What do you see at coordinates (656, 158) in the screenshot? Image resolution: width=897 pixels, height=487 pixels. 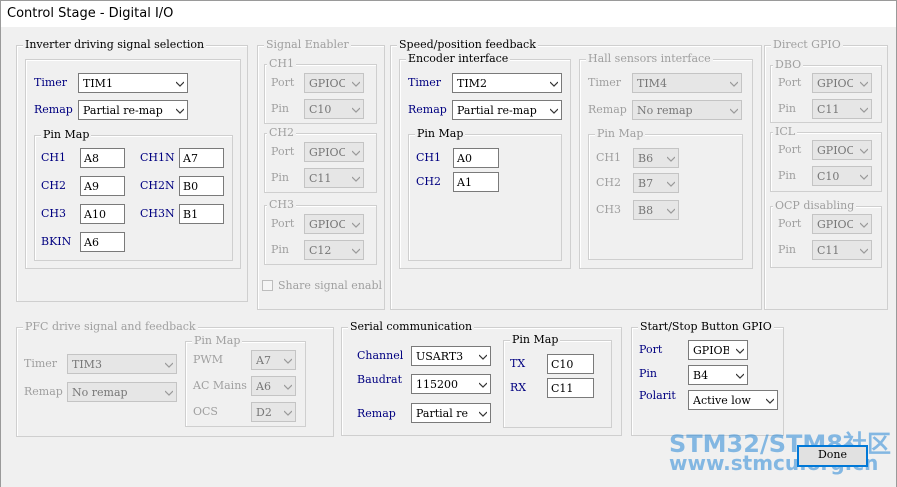 I see `hall-pin-select-ch1: B6` at bounding box center [656, 158].